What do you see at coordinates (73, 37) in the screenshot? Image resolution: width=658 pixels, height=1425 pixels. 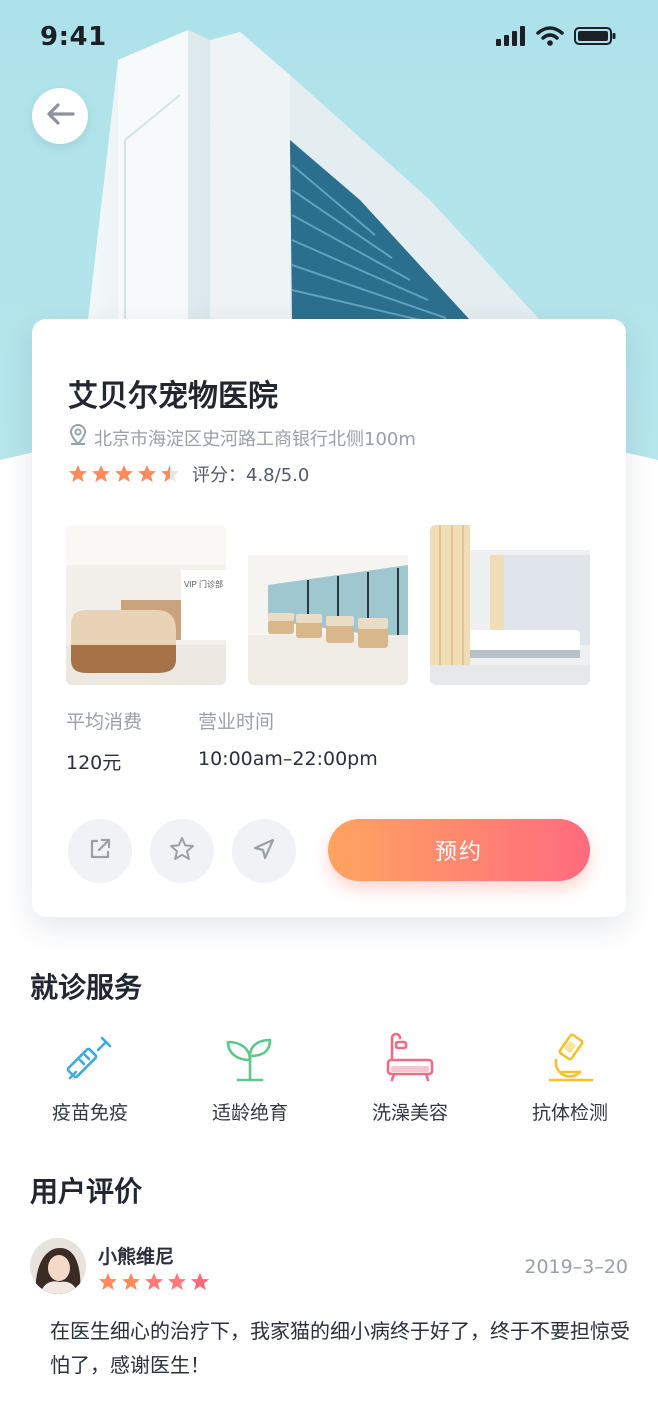 I see `status-time: 9:41` at bounding box center [73, 37].